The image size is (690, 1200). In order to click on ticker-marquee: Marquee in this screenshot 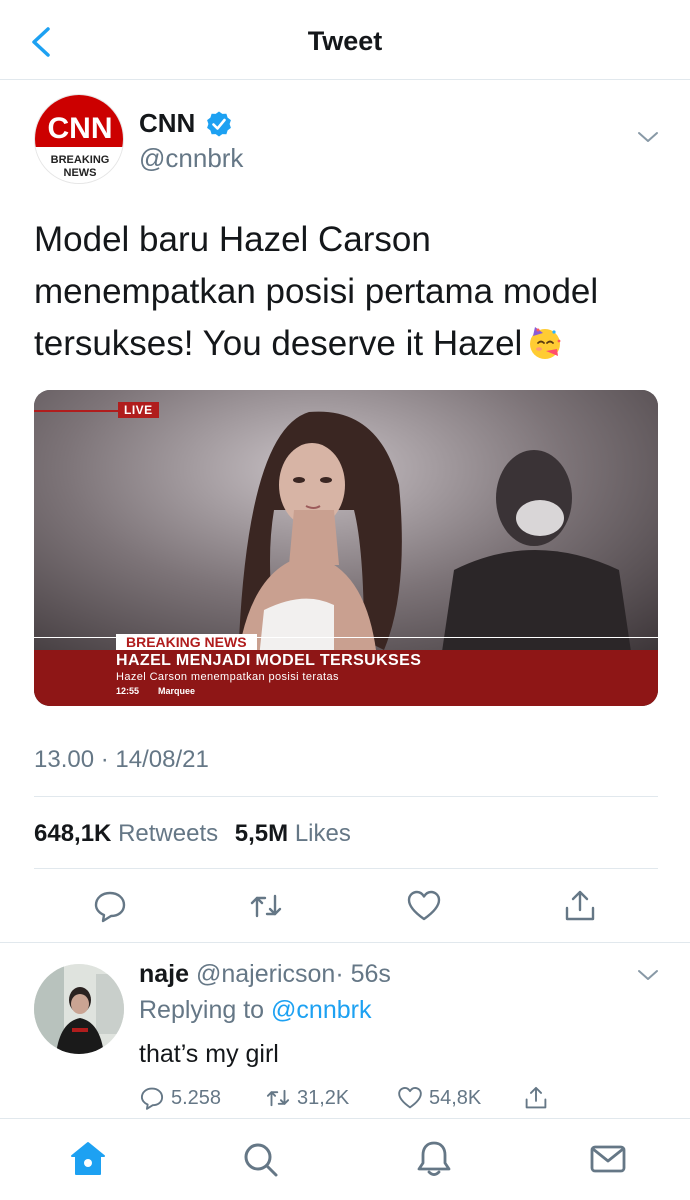, I will do `click(177, 691)`.